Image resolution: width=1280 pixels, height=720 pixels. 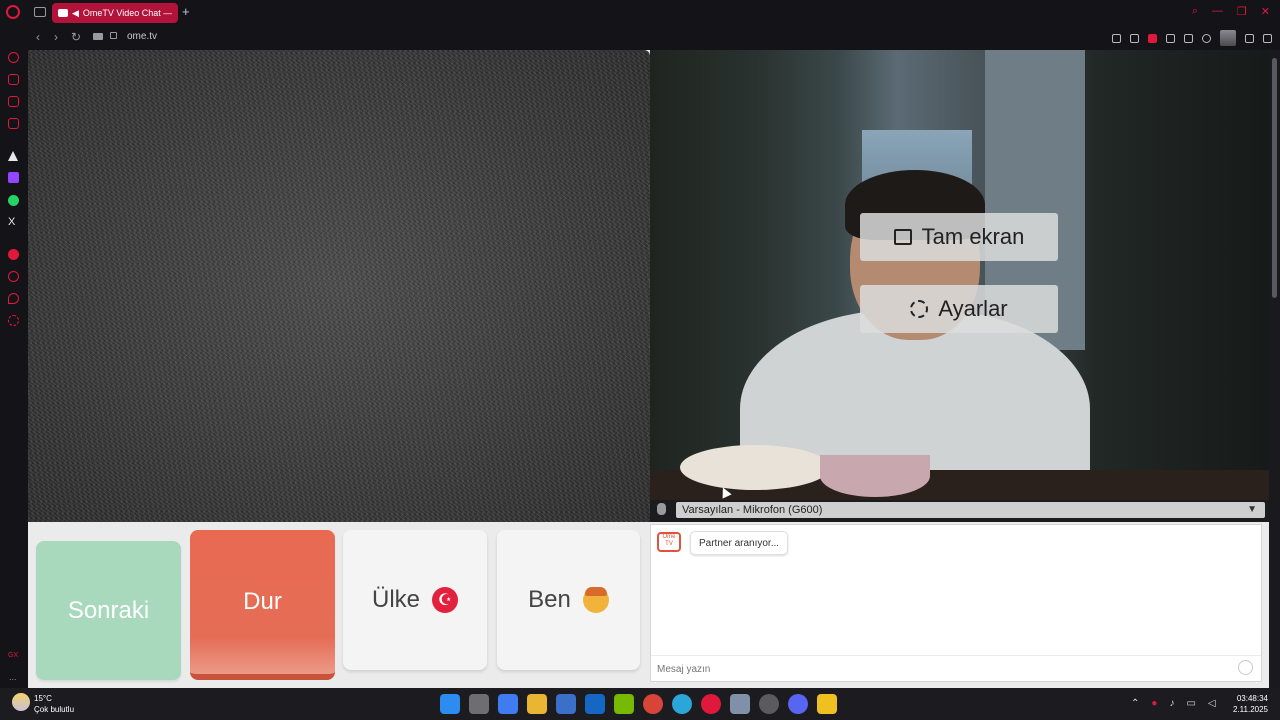 What do you see at coordinates (13, 177) in the screenshot?
I see `twitch-icon` at bounding box center [13, 177].